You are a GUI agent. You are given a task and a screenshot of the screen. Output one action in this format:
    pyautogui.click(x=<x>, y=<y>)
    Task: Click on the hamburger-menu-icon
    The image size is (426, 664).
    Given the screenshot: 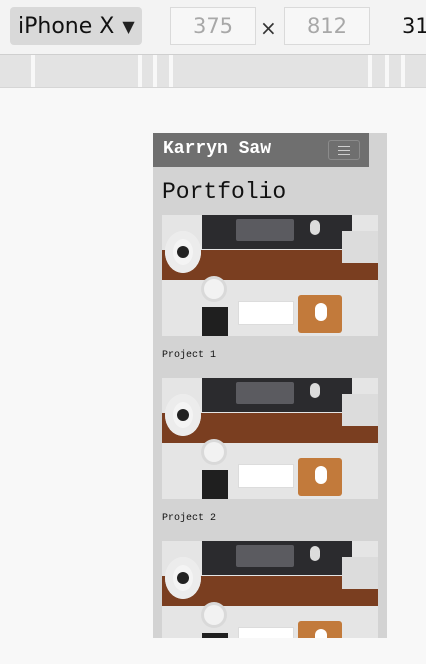 What is the action you would take?
    pyautogui.click(x=344, y=150)
    